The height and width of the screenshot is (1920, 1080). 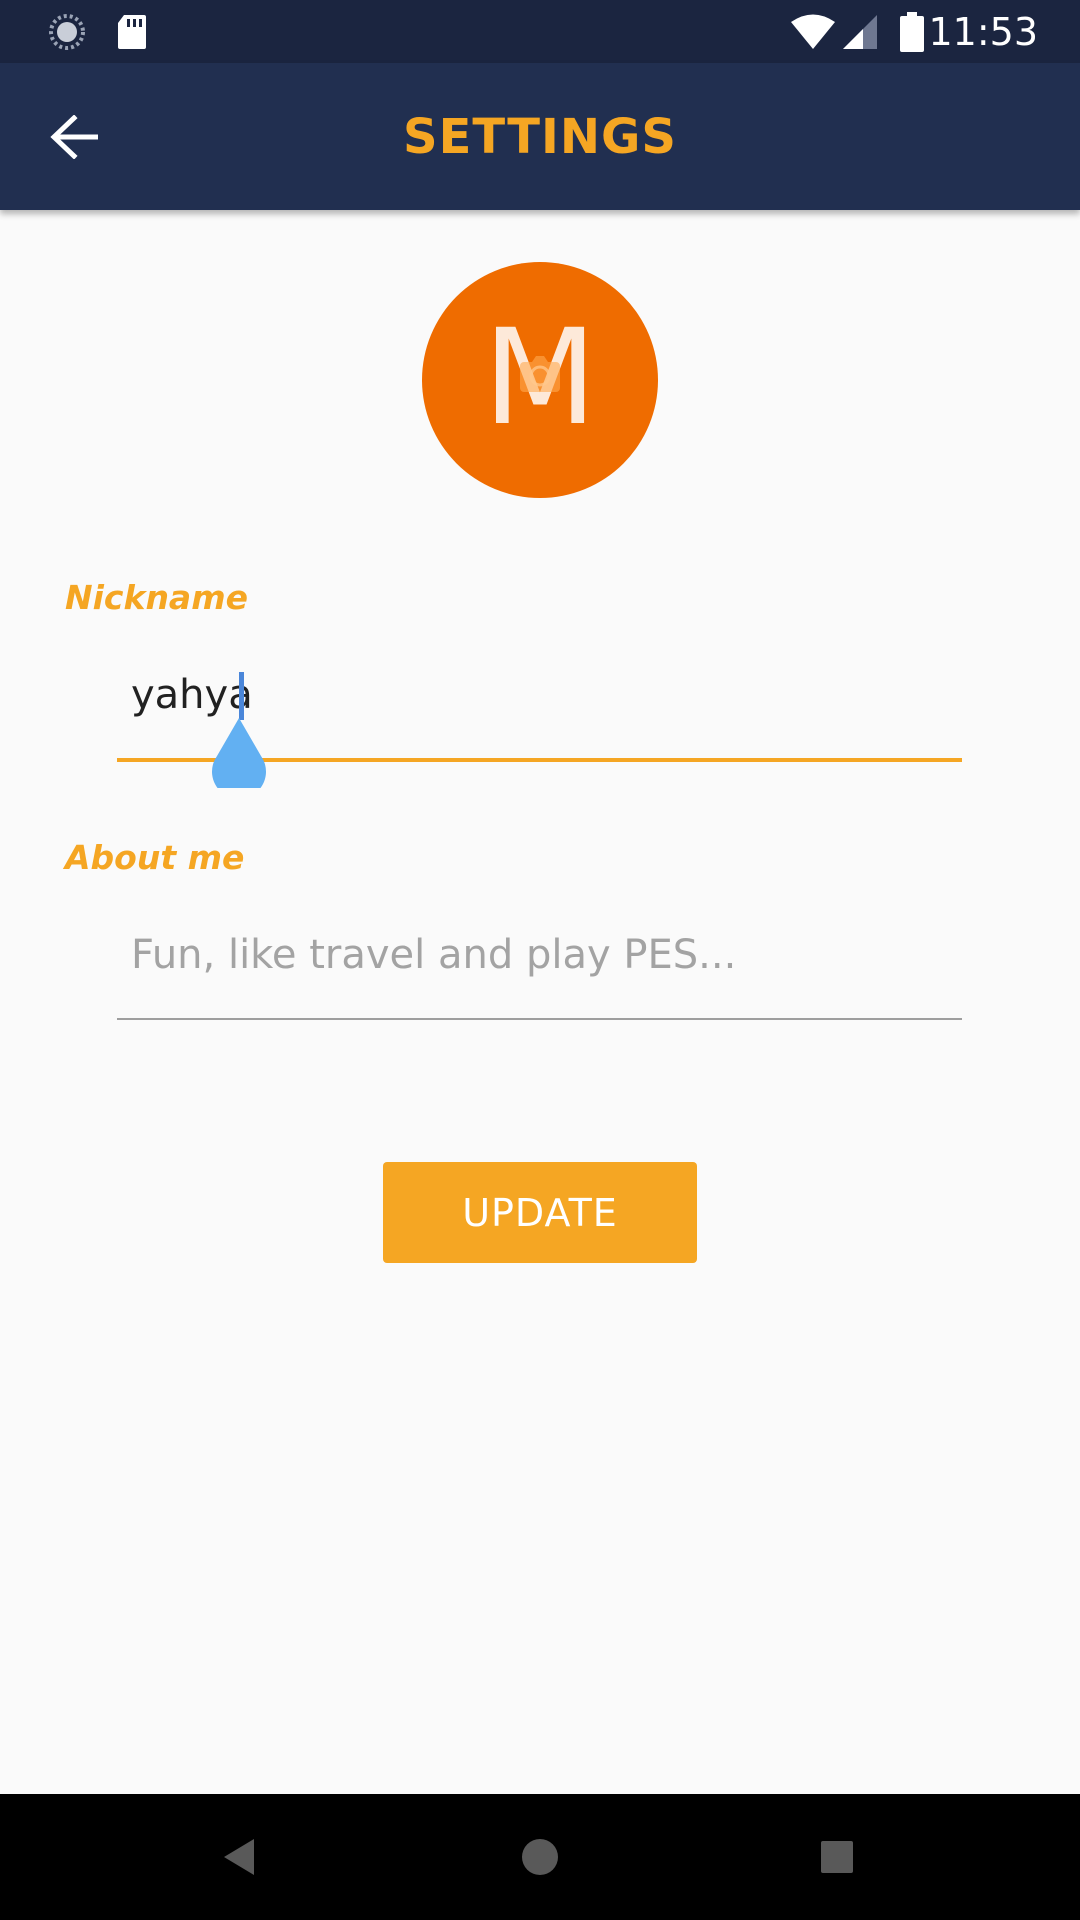 I want to click on page-title: SETTINGS, so click(x=540, y=136).